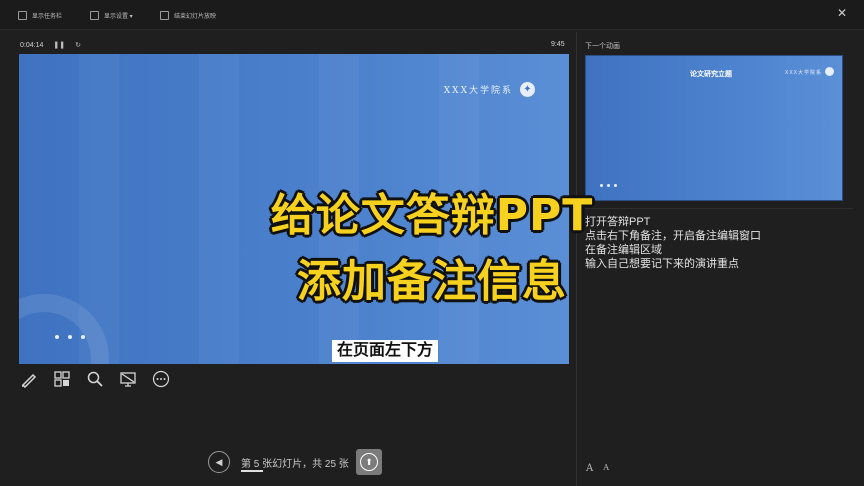 This screenshot has height=486, width=864. Describe the element at coordinates (558, 44) in the screenshot. I see `current-time: 9:45` at that location.